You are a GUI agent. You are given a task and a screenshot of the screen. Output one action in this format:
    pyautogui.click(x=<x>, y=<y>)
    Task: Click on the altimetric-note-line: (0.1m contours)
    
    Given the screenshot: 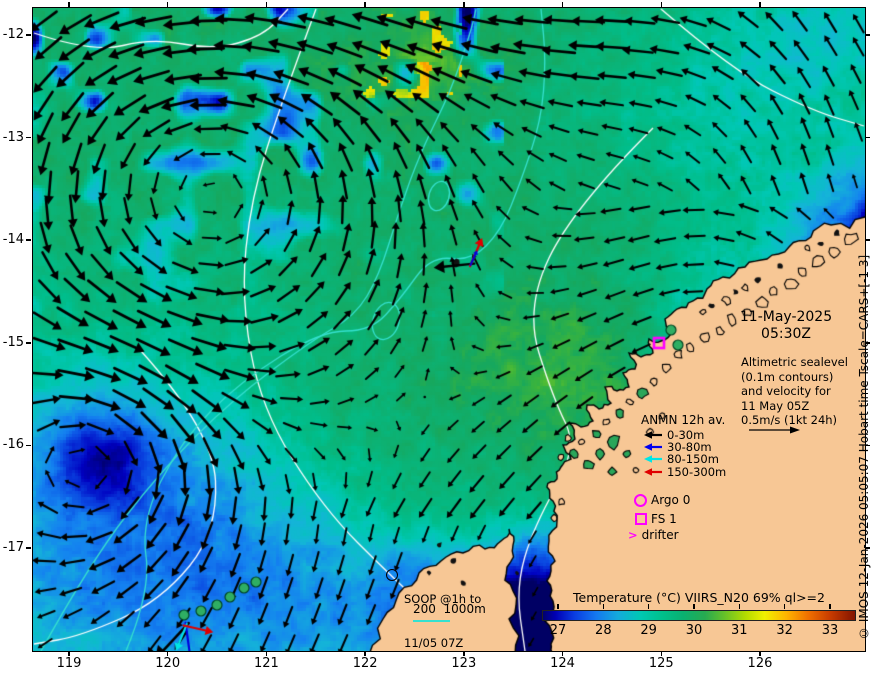 What is the action you would take?
    pyautogui.click(x=787, y=376)
    